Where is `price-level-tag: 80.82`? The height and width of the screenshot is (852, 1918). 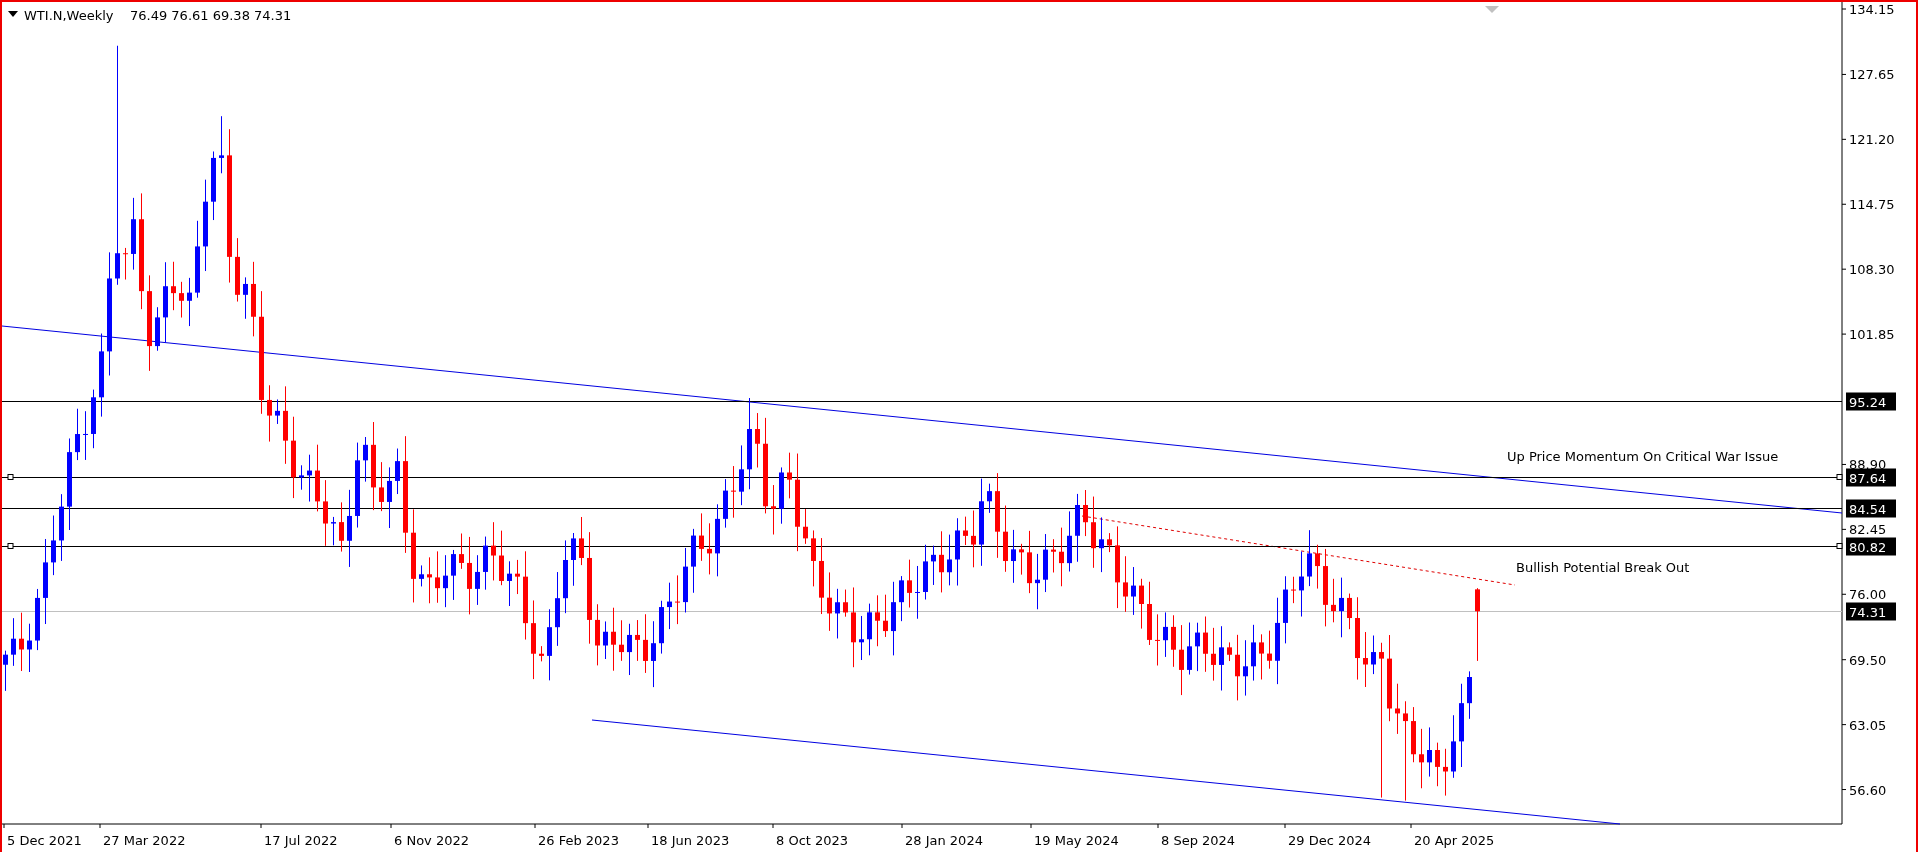 price-level-tag: 80.82 is located at coordinates (1871, 546).